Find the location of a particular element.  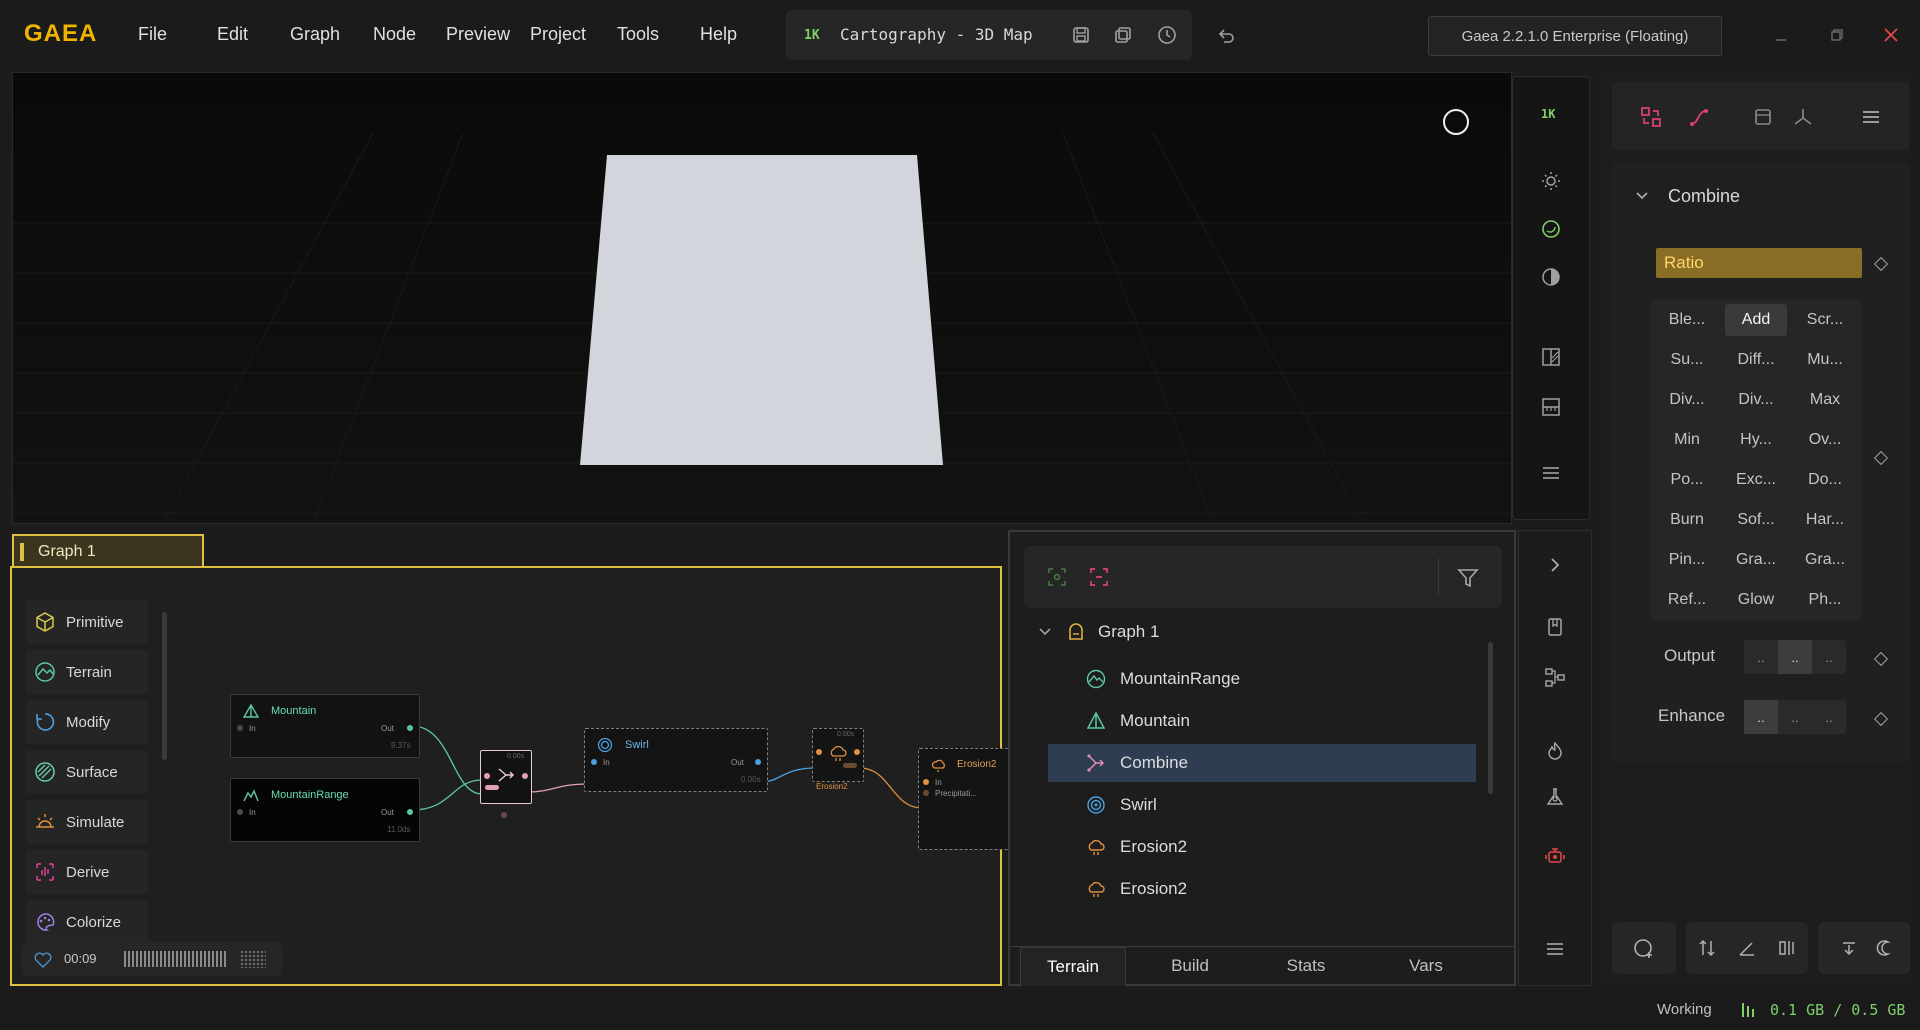

light-icon is located at coordinates (1551, 181).